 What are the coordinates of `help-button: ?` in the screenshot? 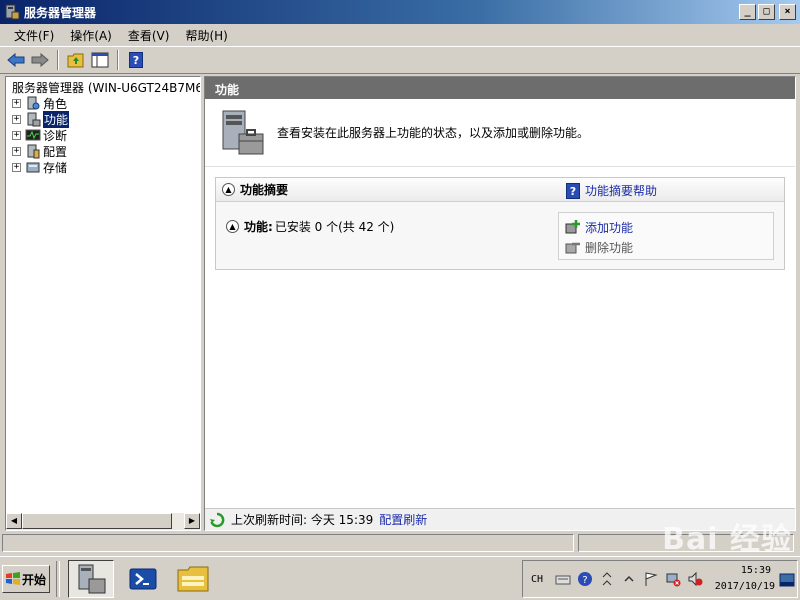 It's located at (136, 60).